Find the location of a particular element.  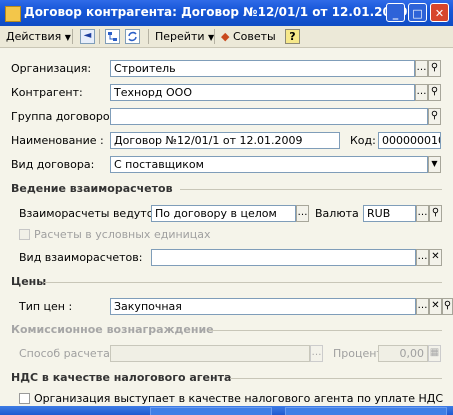

taskbar is located at coordinates (226, 410).